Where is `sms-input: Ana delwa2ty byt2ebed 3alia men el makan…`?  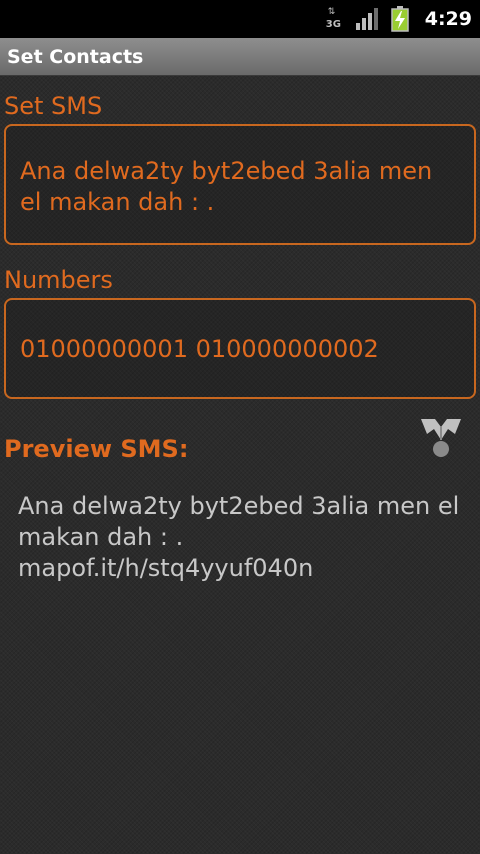
sms-input: Ana delwa2ty byt2ebed 3alia men el makan… is located at coordinates (240, 184).